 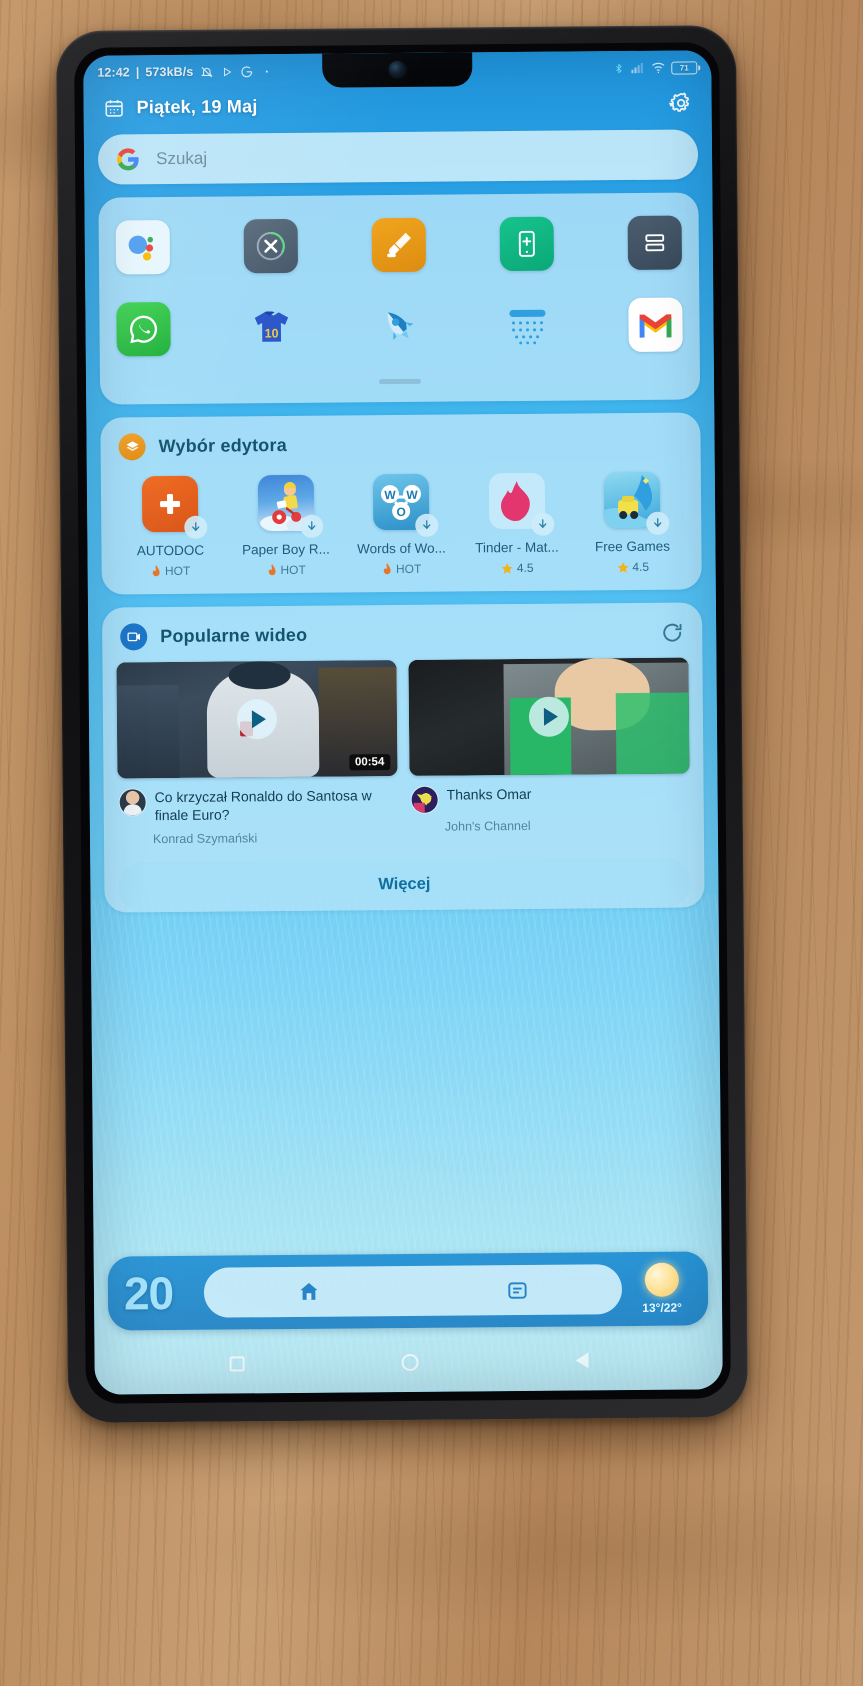 What do you see at coordinates (226, 71) in the screenshot?
I see `play-icon` at bounding box center [226, 71].